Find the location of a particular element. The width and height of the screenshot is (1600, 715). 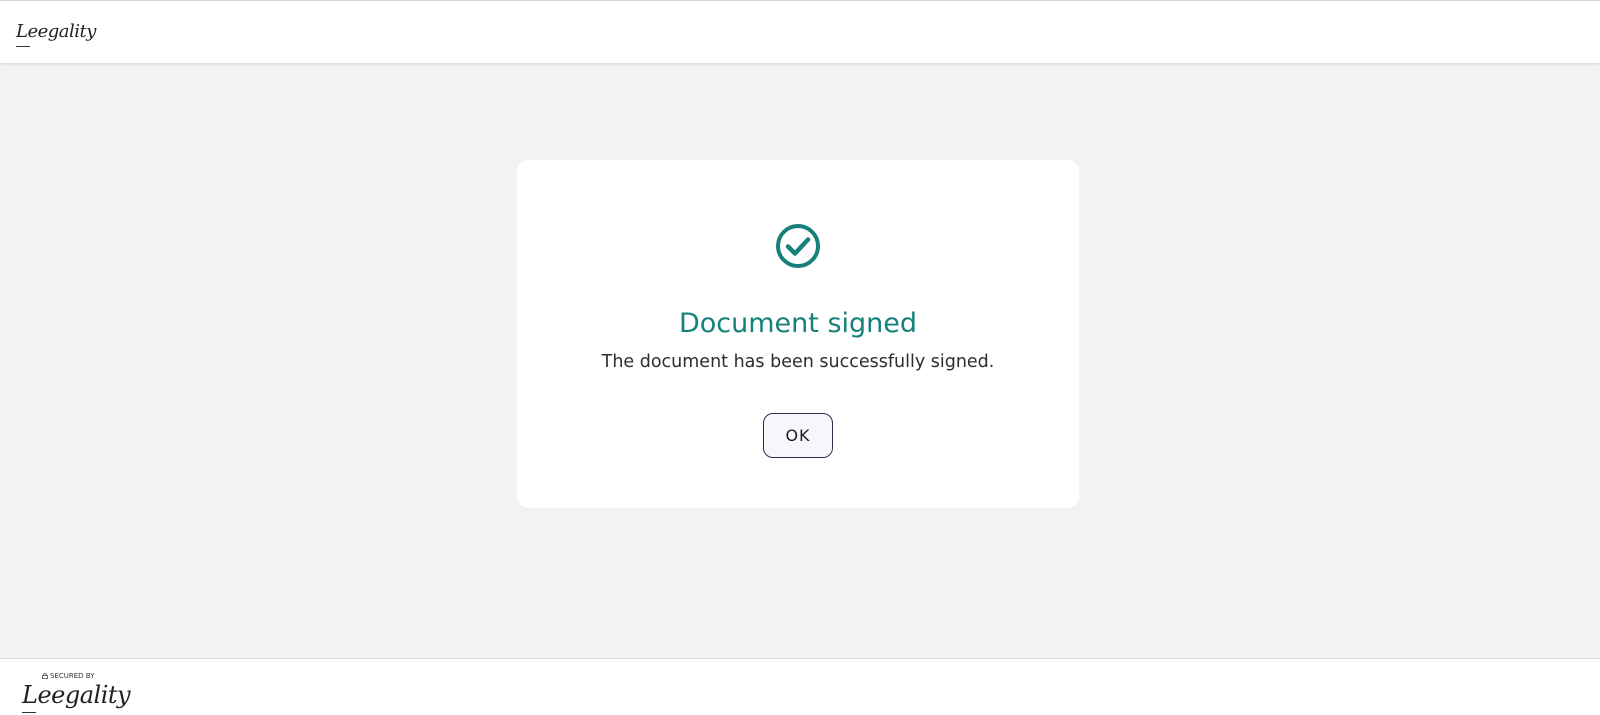

footer: SECURED BY Leegality is located at coordinates (800, 686).